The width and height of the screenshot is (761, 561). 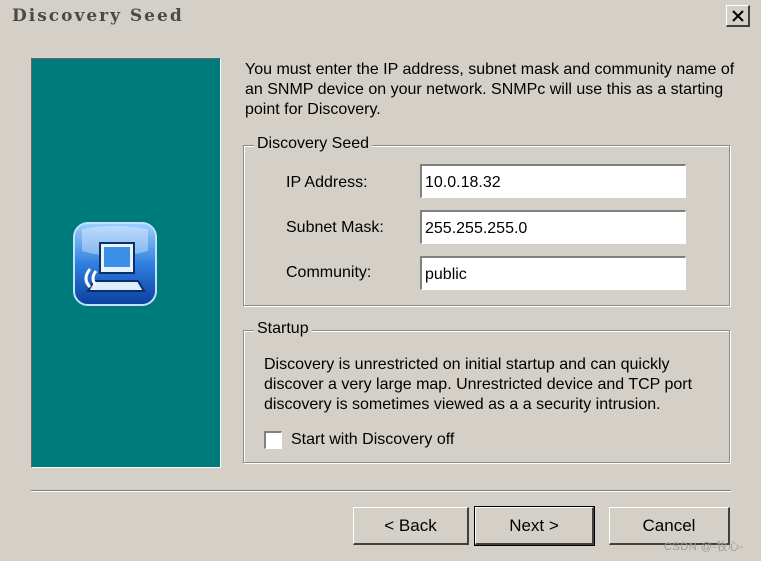 I want to click on button-separator, so click(x=381, y=491).